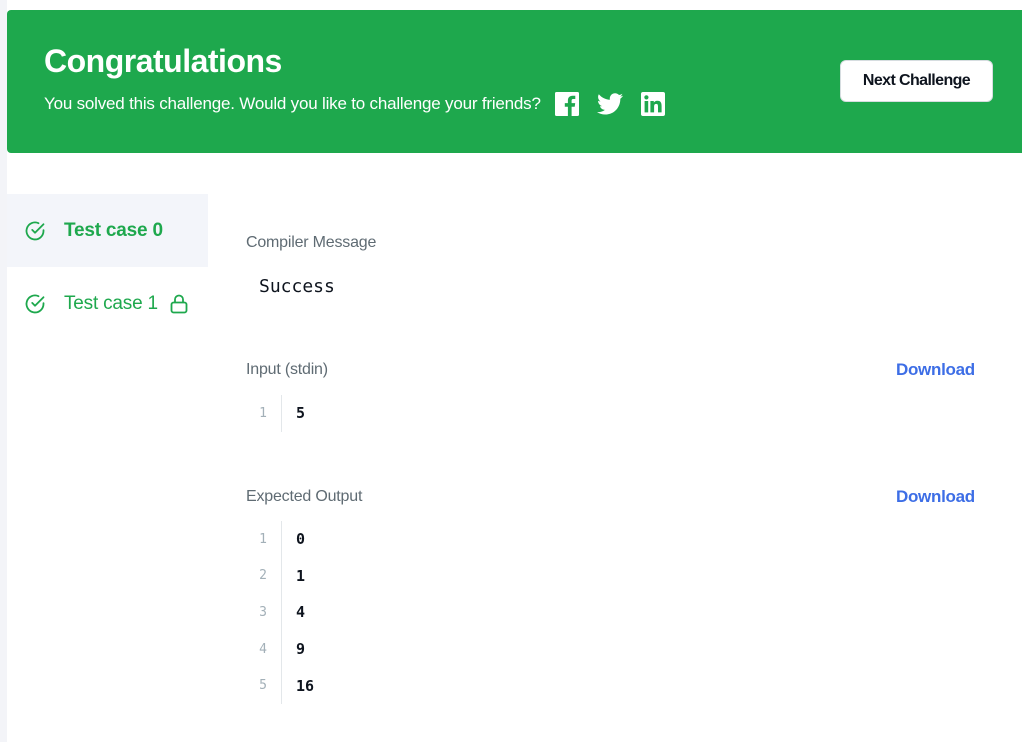 The image size is (1022, 742). What do you see at coordinates (935, 497) in the screenshot?
I see `expected-output-download-link: Download` at bounding box center [935, 497].